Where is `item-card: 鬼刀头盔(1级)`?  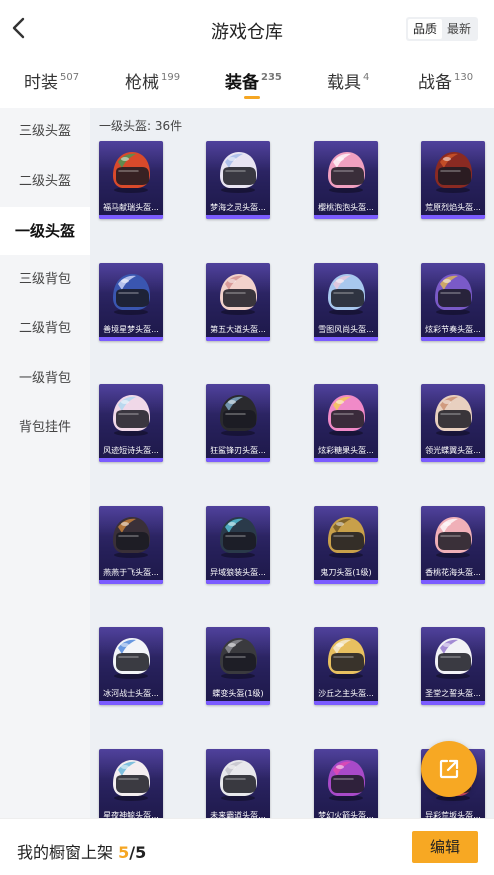
item-card: 鬼刀头盔(1级) is located at coordinates (346, 545).